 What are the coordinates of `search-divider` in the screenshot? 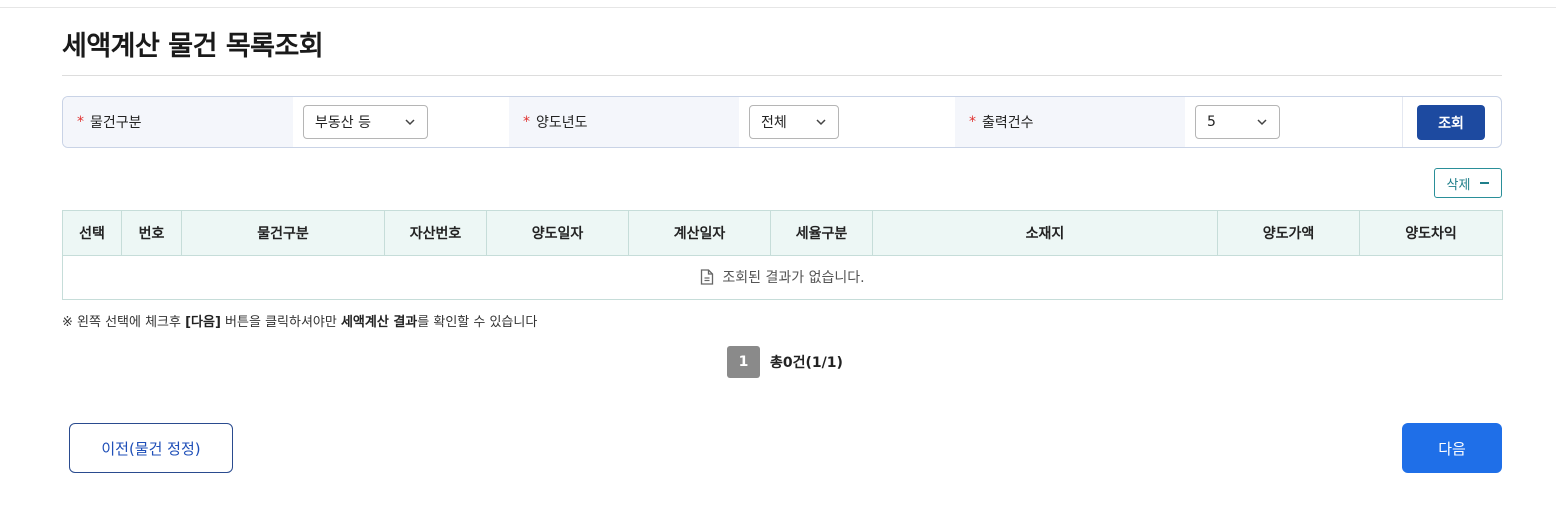 It's located at (1402, 122).